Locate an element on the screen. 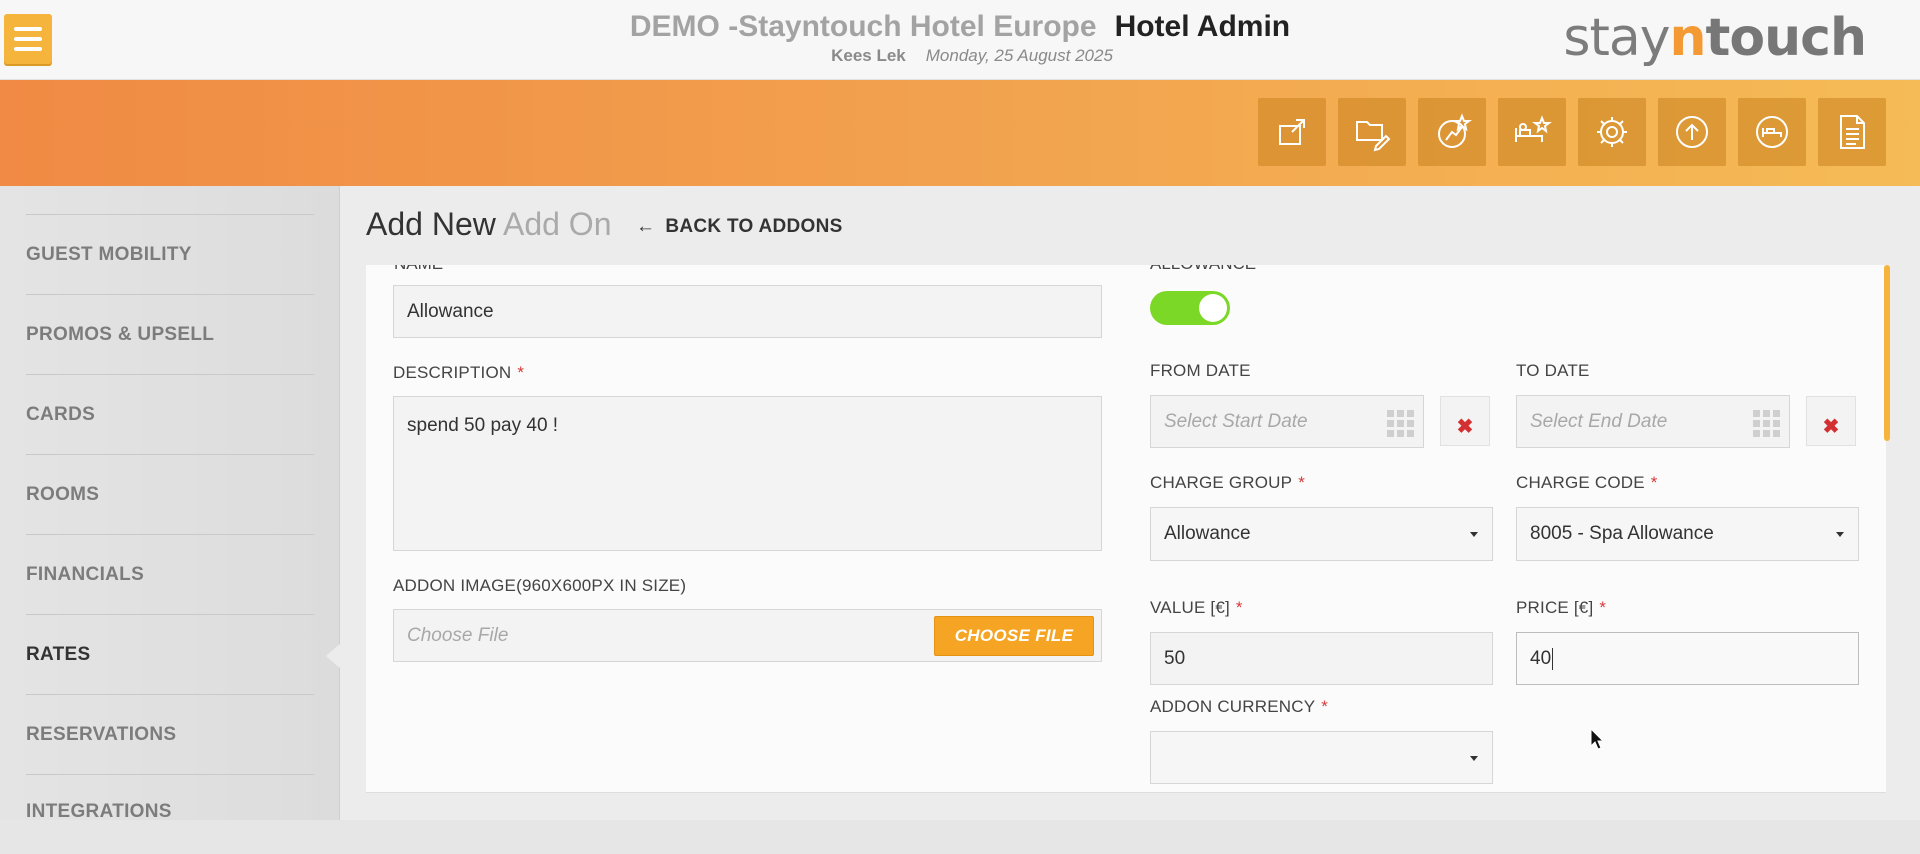 Image resolution: width=1920 pixels, height=854 pixels. from-date-label: FROM DATE is located at coordinates (1200, 370).